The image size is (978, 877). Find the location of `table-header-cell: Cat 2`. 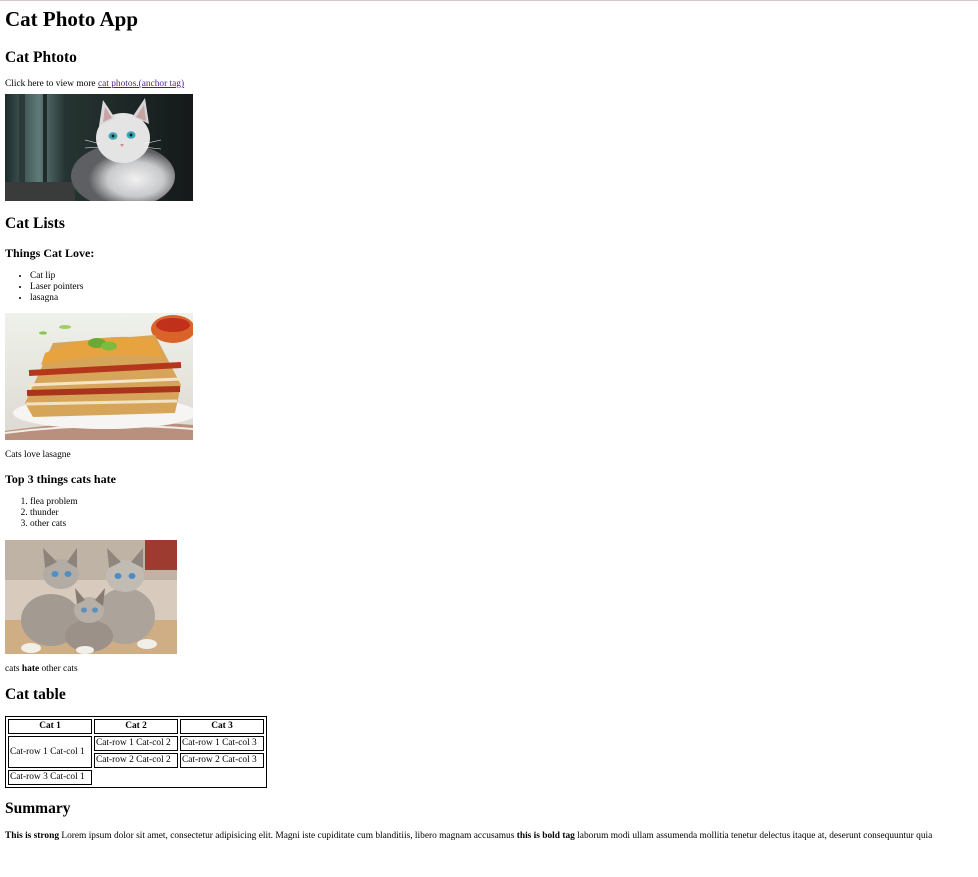

table-header-cell: Cat 2 is located at coordinates (136, 726).